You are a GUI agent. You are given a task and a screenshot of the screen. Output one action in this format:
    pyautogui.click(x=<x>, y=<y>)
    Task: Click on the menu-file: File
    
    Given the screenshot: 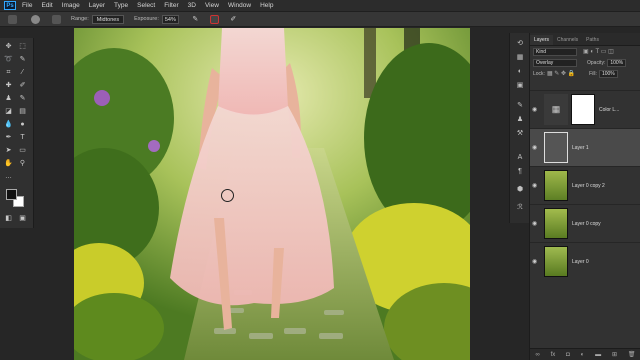 What is the action you would take?
    pyautogui.click(x=27, y=5)
    